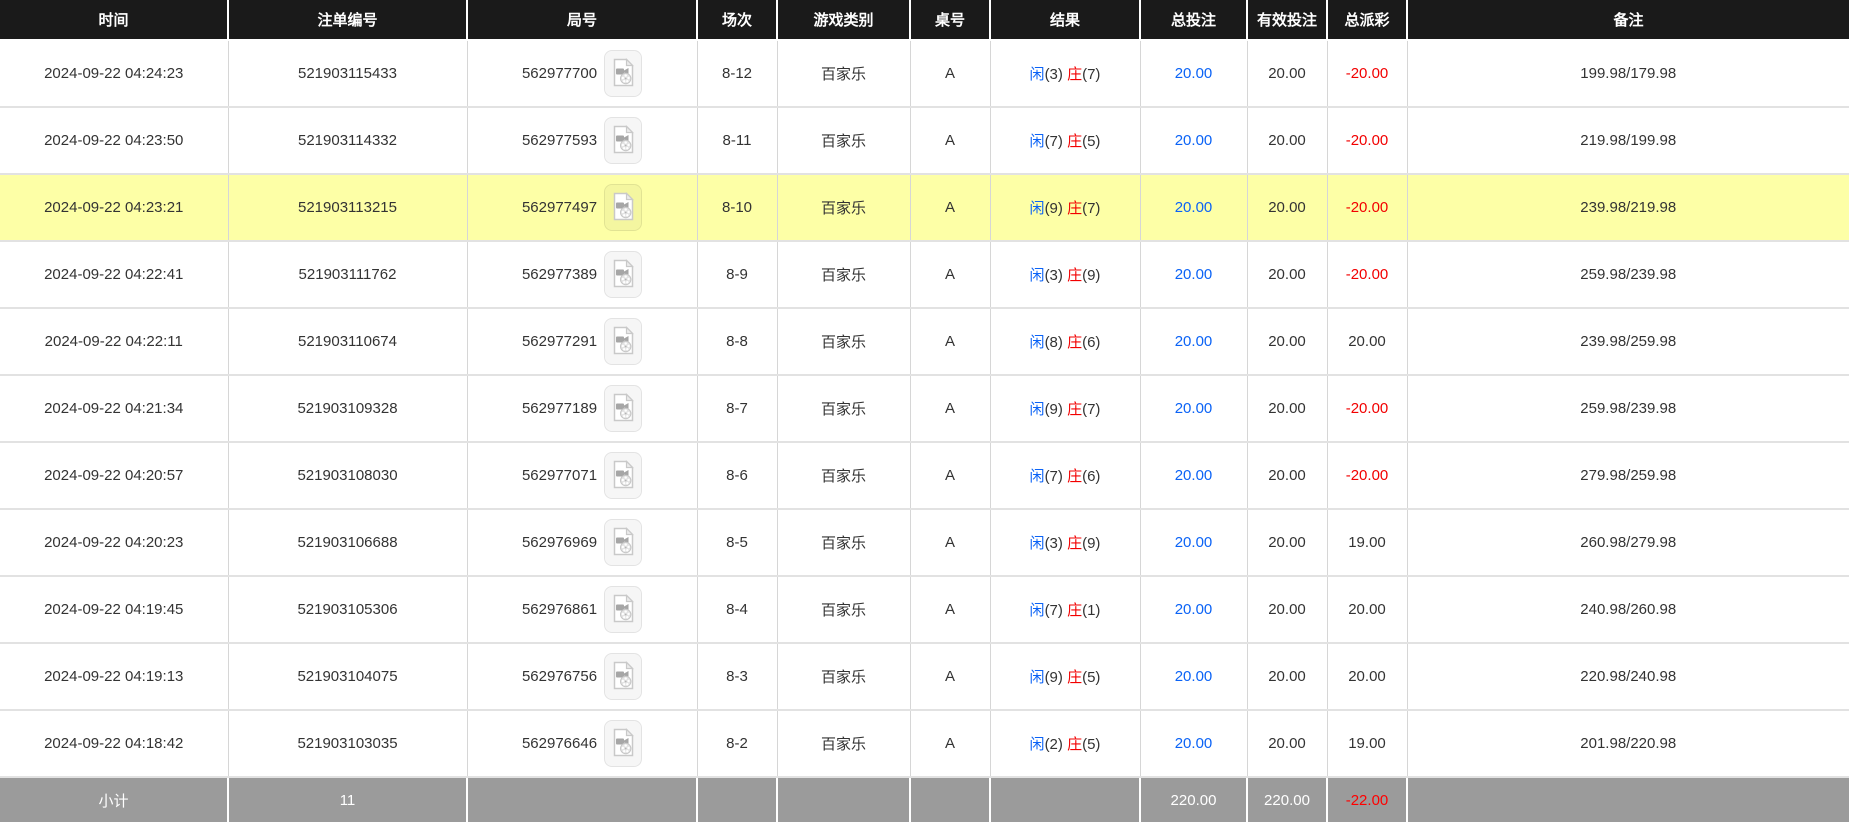 The height and width of the screenshot is (822, 1849). I want to click on cell-bet-id: 521903105306, so click(347, 610).